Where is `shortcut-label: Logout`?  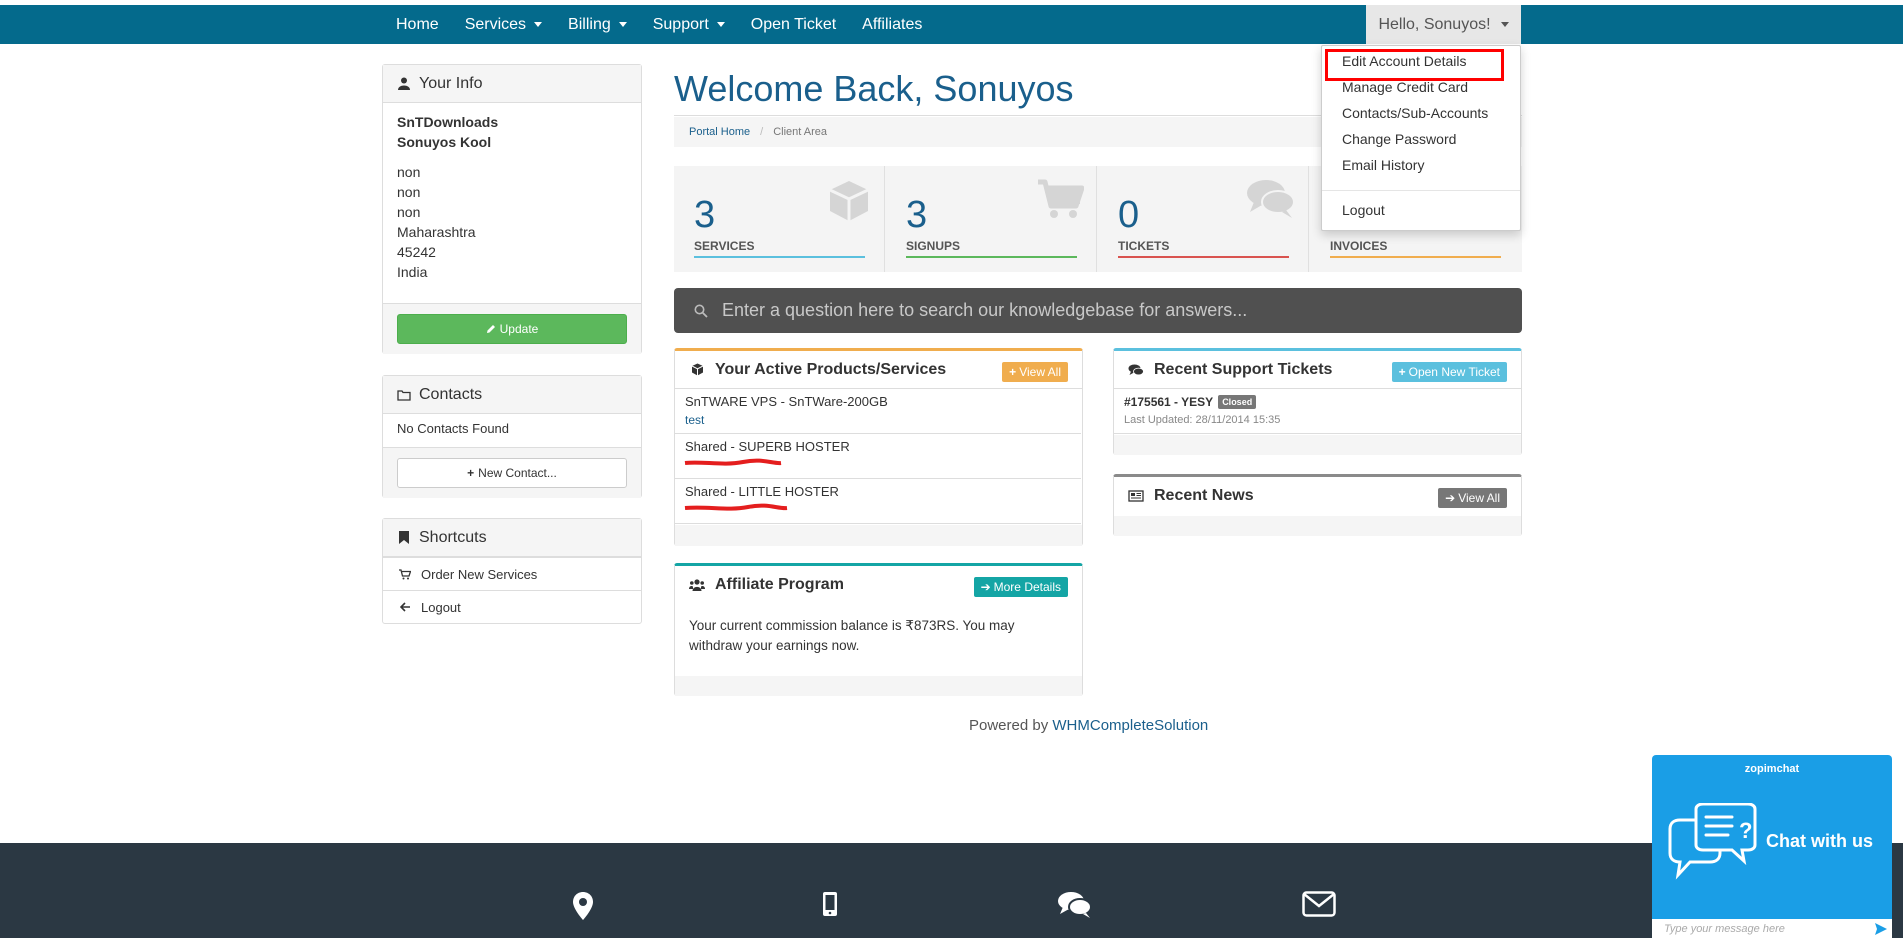
shortcut-label: Logout is located at coordinates (441, 607).